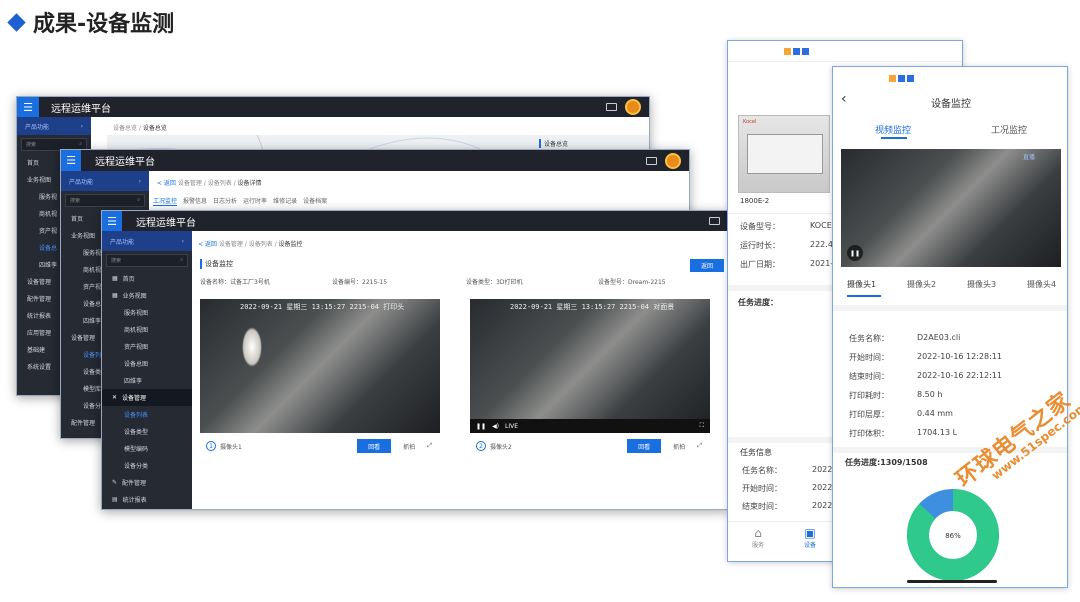  Describe the element at coordinates (760, 245) in the screenshot. I see `info-key: 运行时长：` at that location.